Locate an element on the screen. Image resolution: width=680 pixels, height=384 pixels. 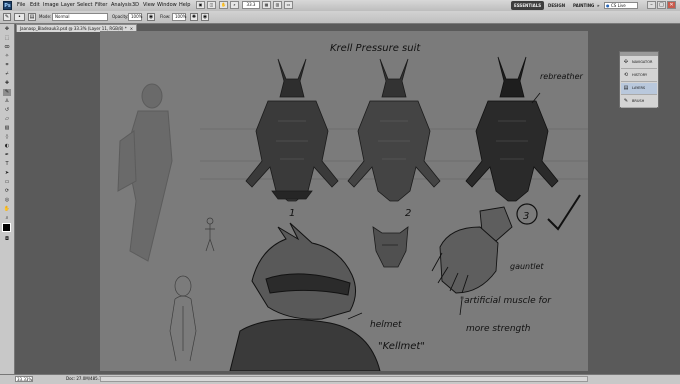
brush-preset-icon: ✎ is located at coordinates (7, 17).